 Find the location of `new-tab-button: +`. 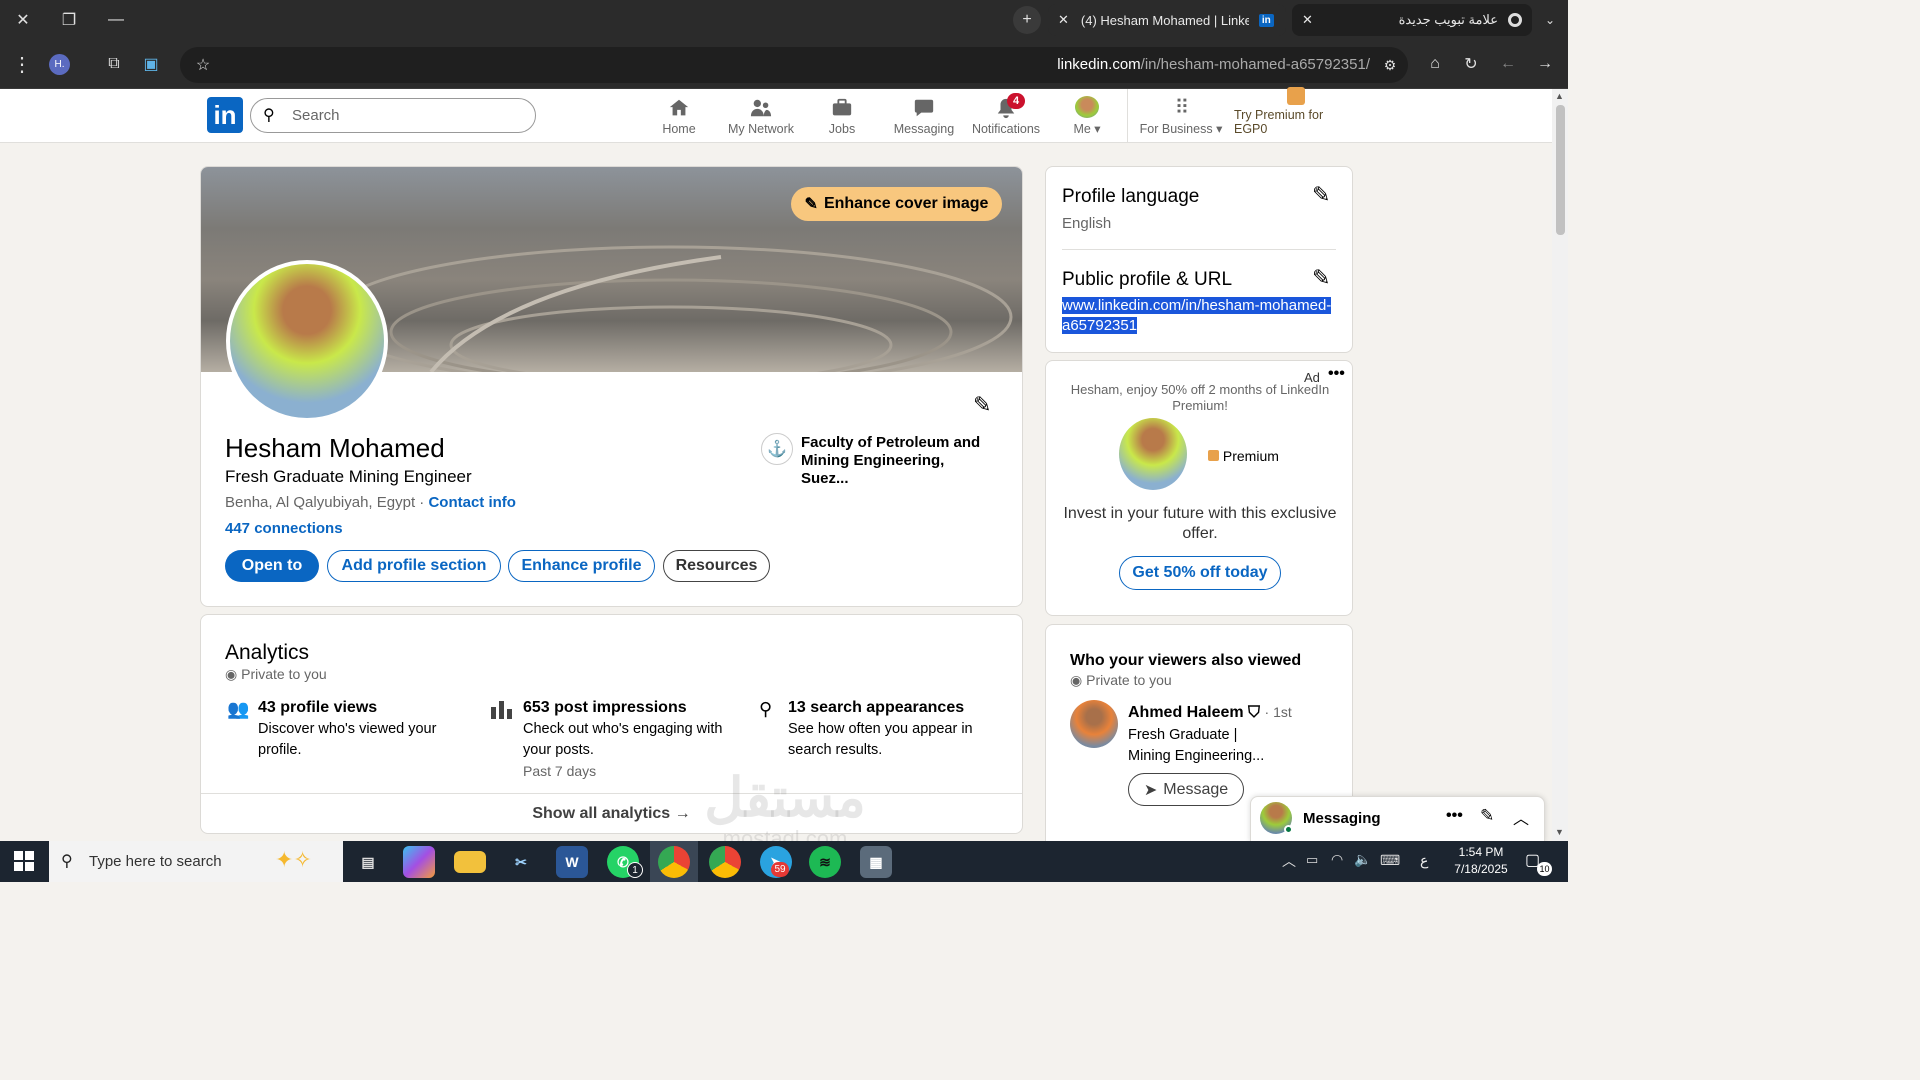

new-tab-button: + is located at coordinates (1027, 20).